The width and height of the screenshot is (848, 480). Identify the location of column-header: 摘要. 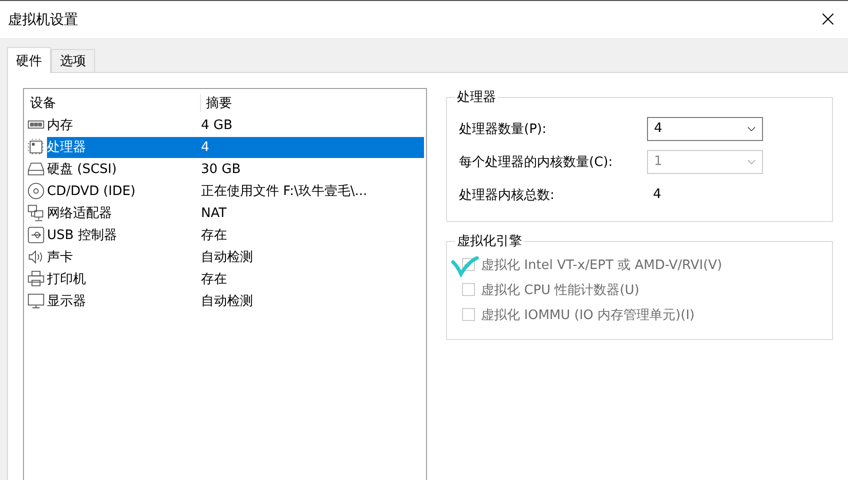
(216, 103).